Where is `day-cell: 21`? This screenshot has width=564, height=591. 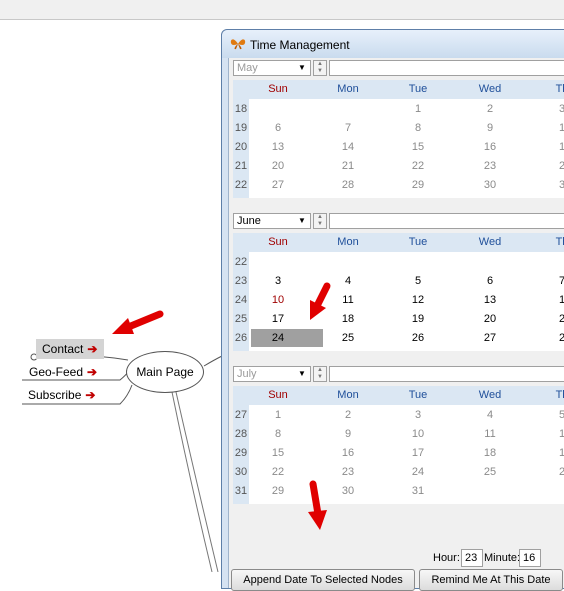 day-cell: 21 is located at coordinates (348, 166).